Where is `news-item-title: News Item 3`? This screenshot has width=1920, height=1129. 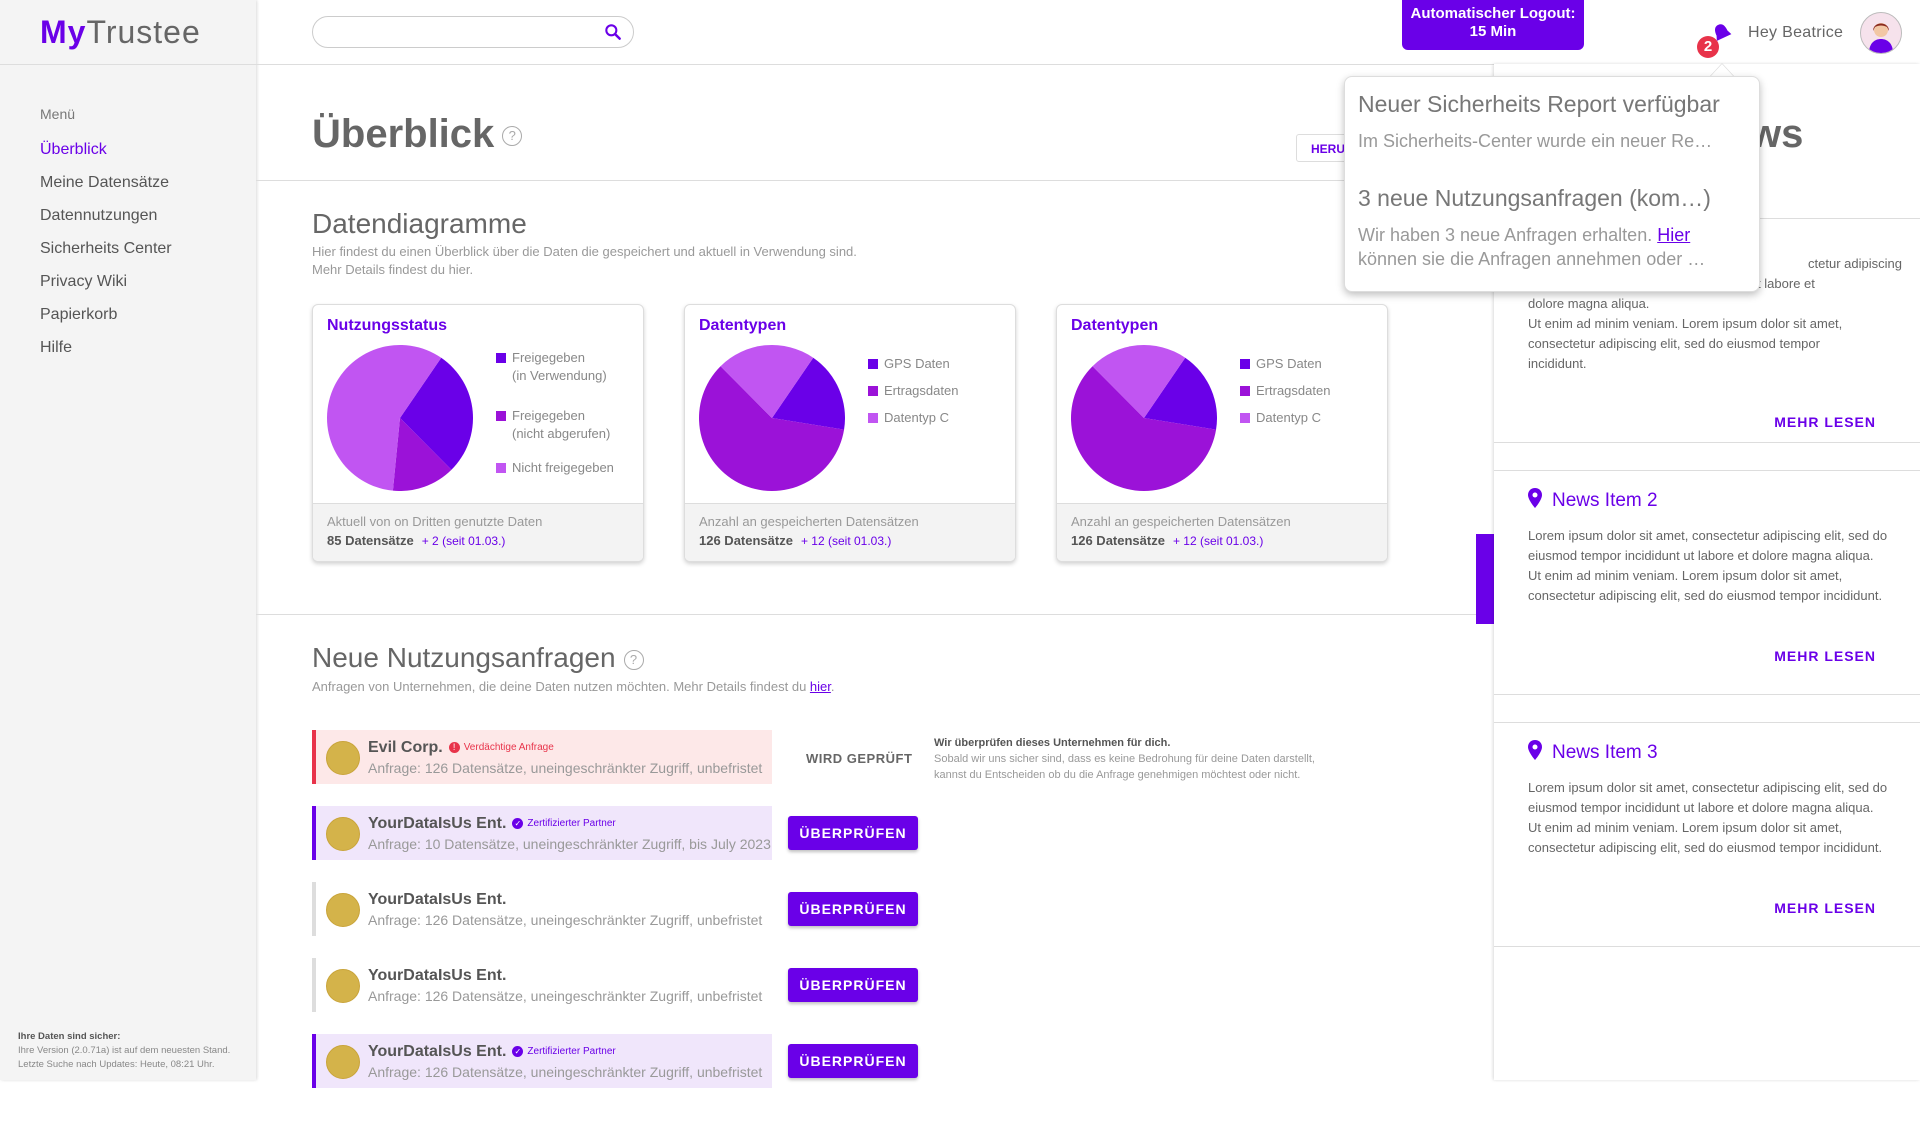
news-item-title: News Item 3 is located at coordinates (1593, 752).